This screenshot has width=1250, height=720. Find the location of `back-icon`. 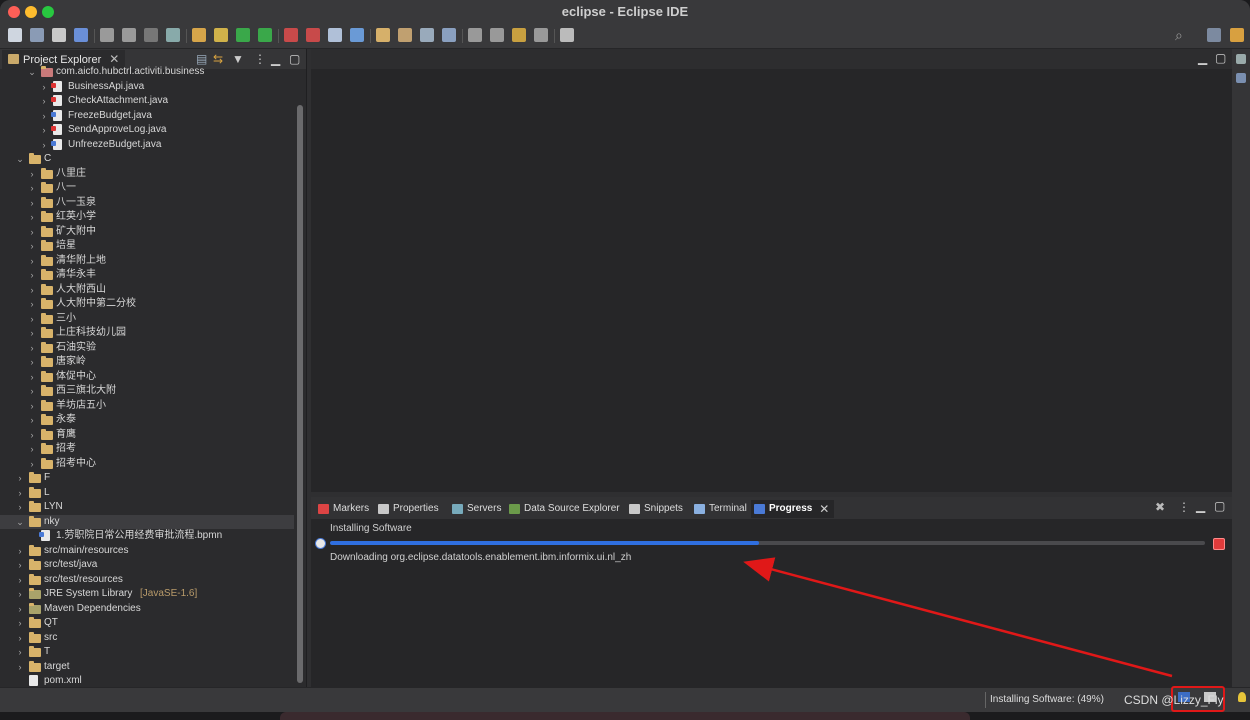

back-icon is located at coordinates (475, 35).